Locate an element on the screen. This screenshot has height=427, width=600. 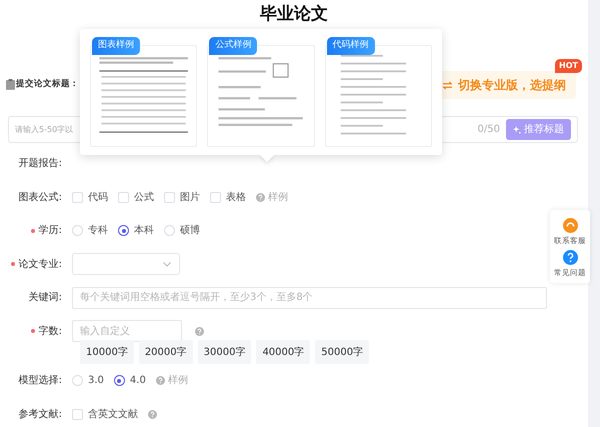
radio-option: 本科 is located at coordinates (136, 230).